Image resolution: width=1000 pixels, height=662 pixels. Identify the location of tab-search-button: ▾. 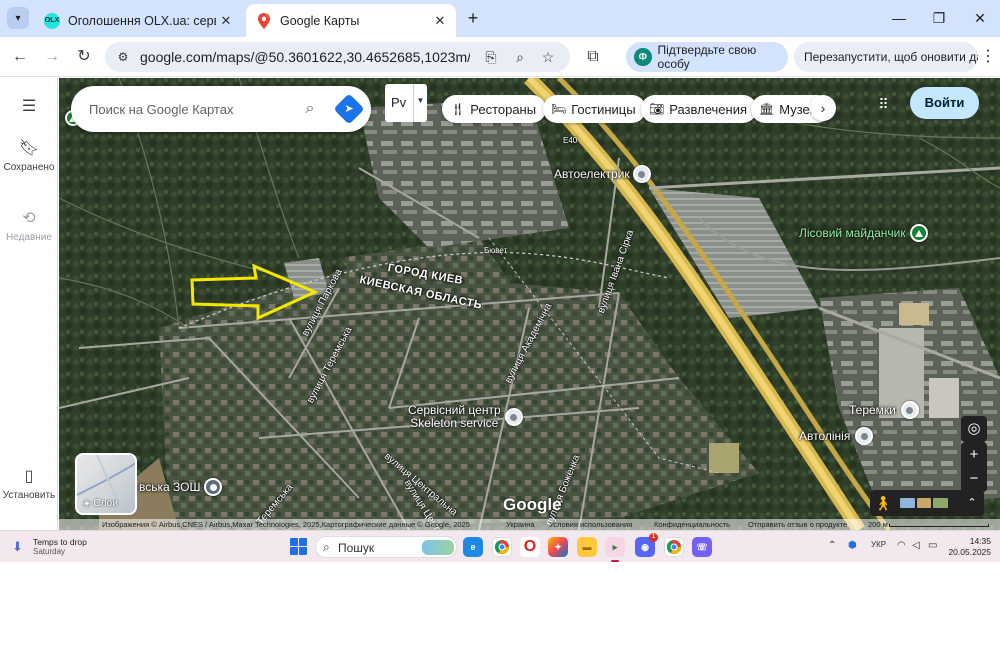
(18, 18).